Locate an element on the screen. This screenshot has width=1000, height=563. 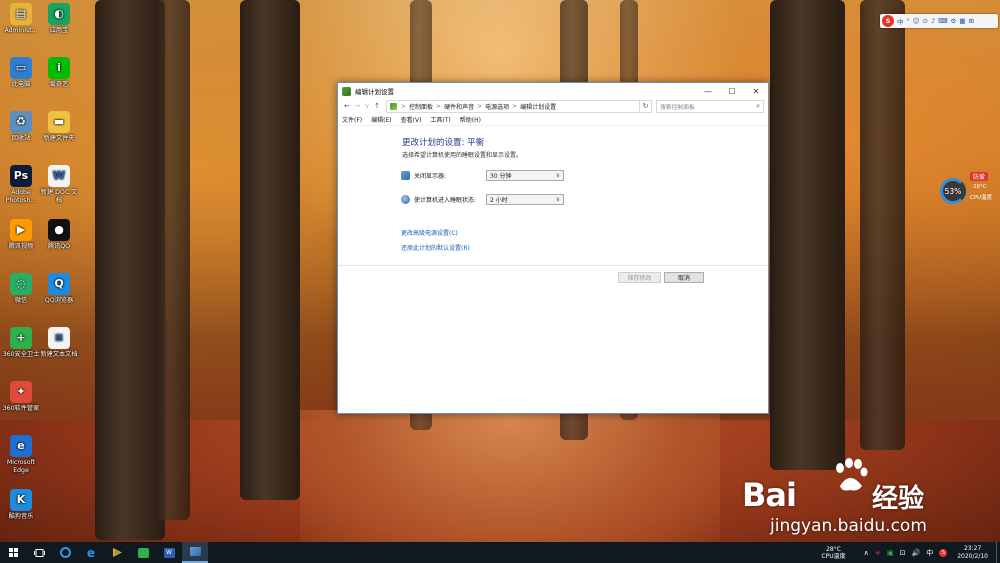
save-changes-button: 保存修改 is located at coordinates (639, 277).